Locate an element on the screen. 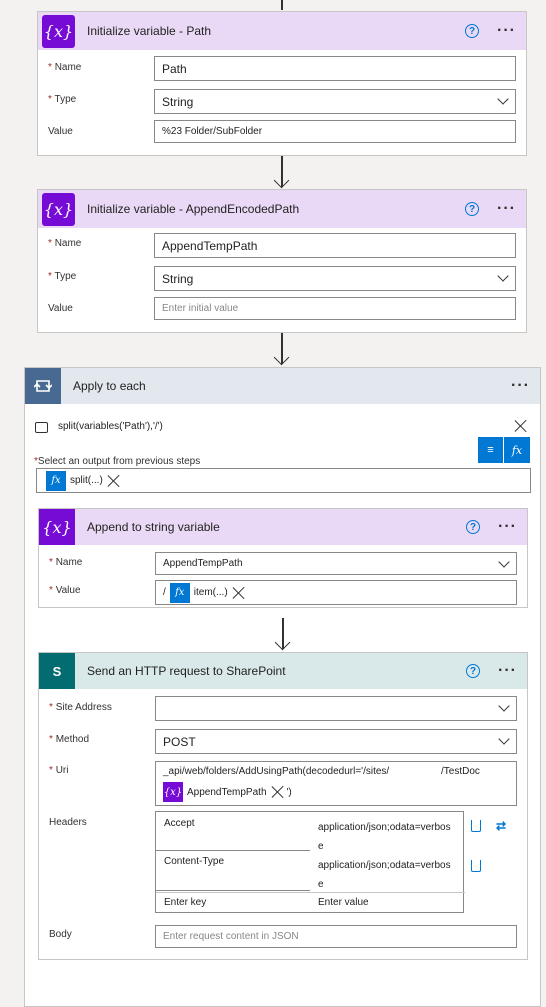 This screenshot has height=1007, width=546. site-address-label: * Site Address is located at coordinates (80, 707).